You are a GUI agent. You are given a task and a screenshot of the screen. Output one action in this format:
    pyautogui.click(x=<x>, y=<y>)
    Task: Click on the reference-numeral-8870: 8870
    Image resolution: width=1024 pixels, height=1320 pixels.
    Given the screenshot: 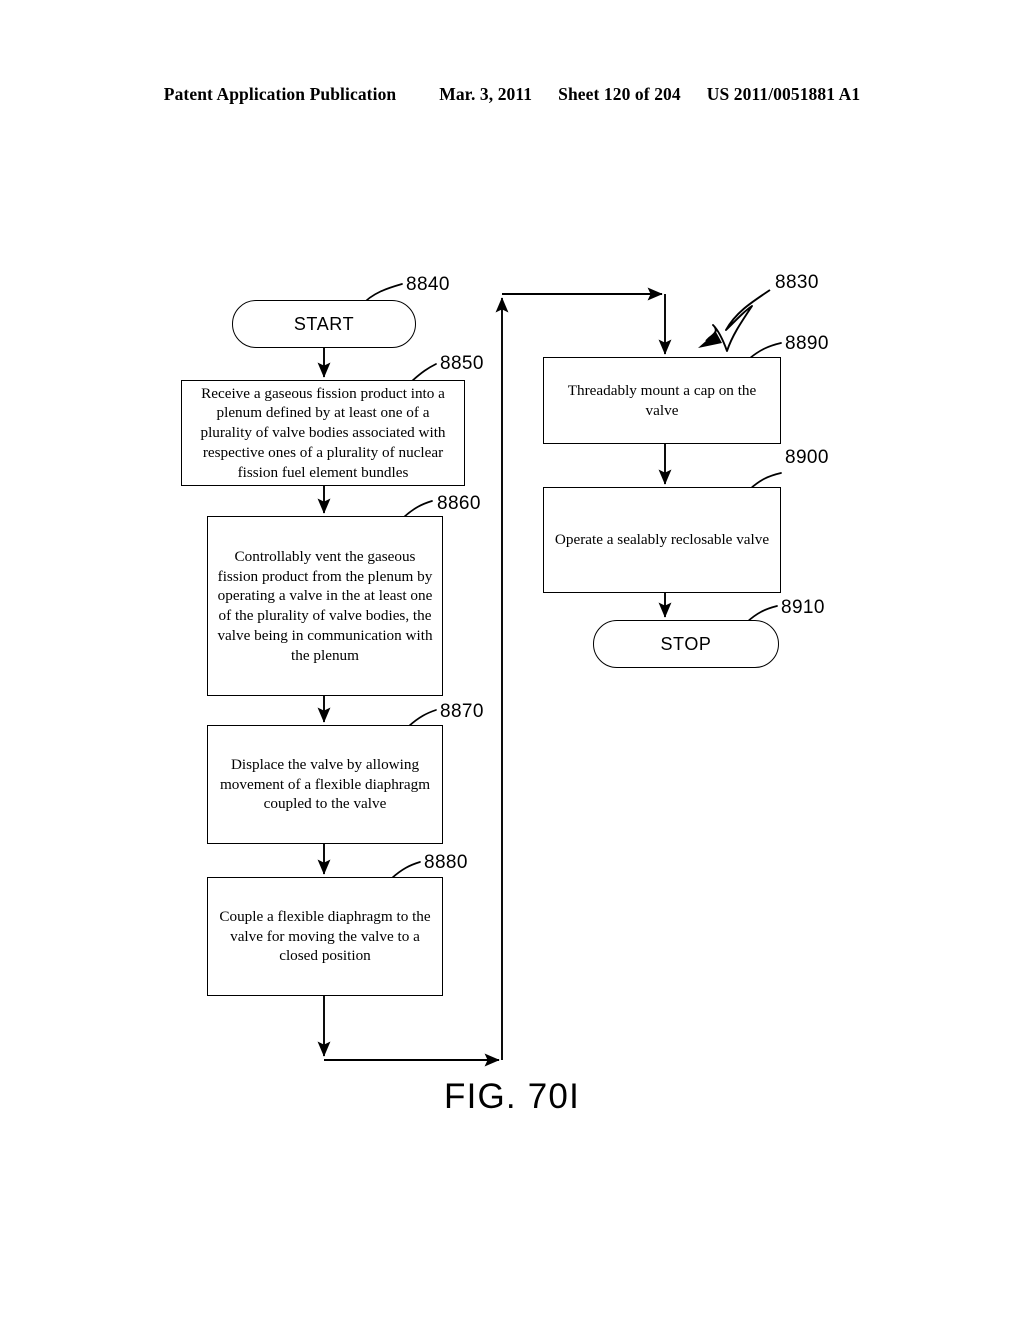 What is the action you would take?
    pyautogui.click(x=462, y=711)
    